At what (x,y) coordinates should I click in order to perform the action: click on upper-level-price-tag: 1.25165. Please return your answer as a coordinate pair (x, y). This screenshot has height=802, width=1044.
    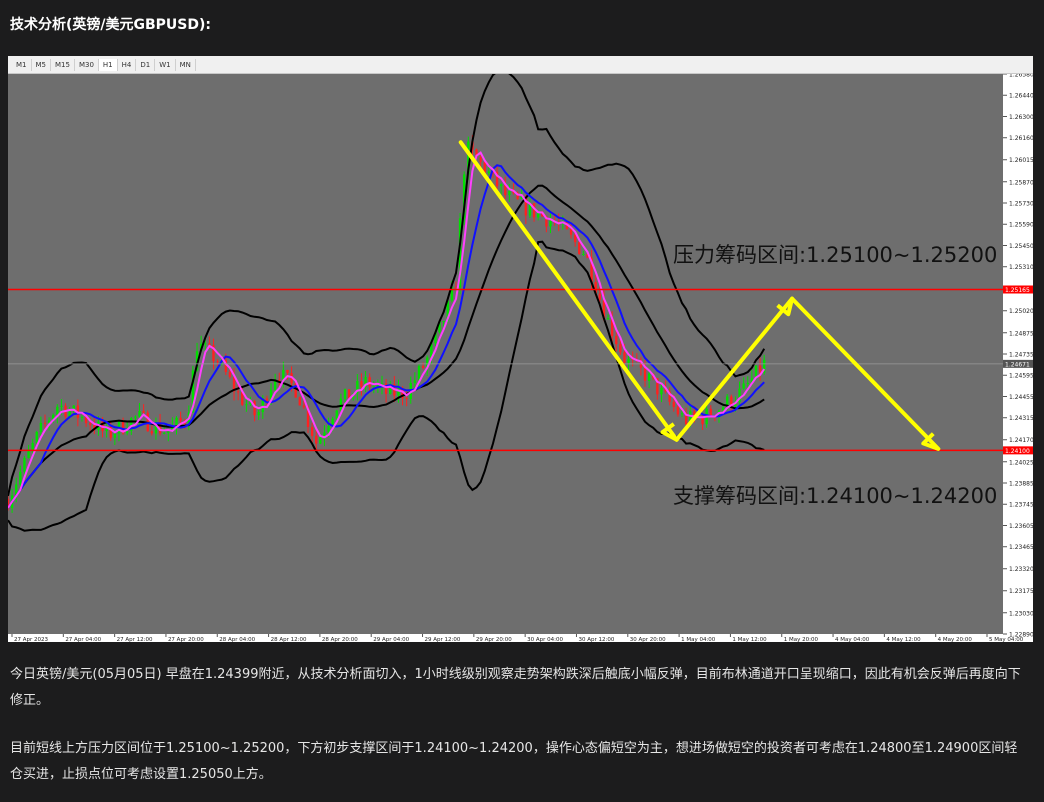
    Looking at the image, I should click on (1017, 290).